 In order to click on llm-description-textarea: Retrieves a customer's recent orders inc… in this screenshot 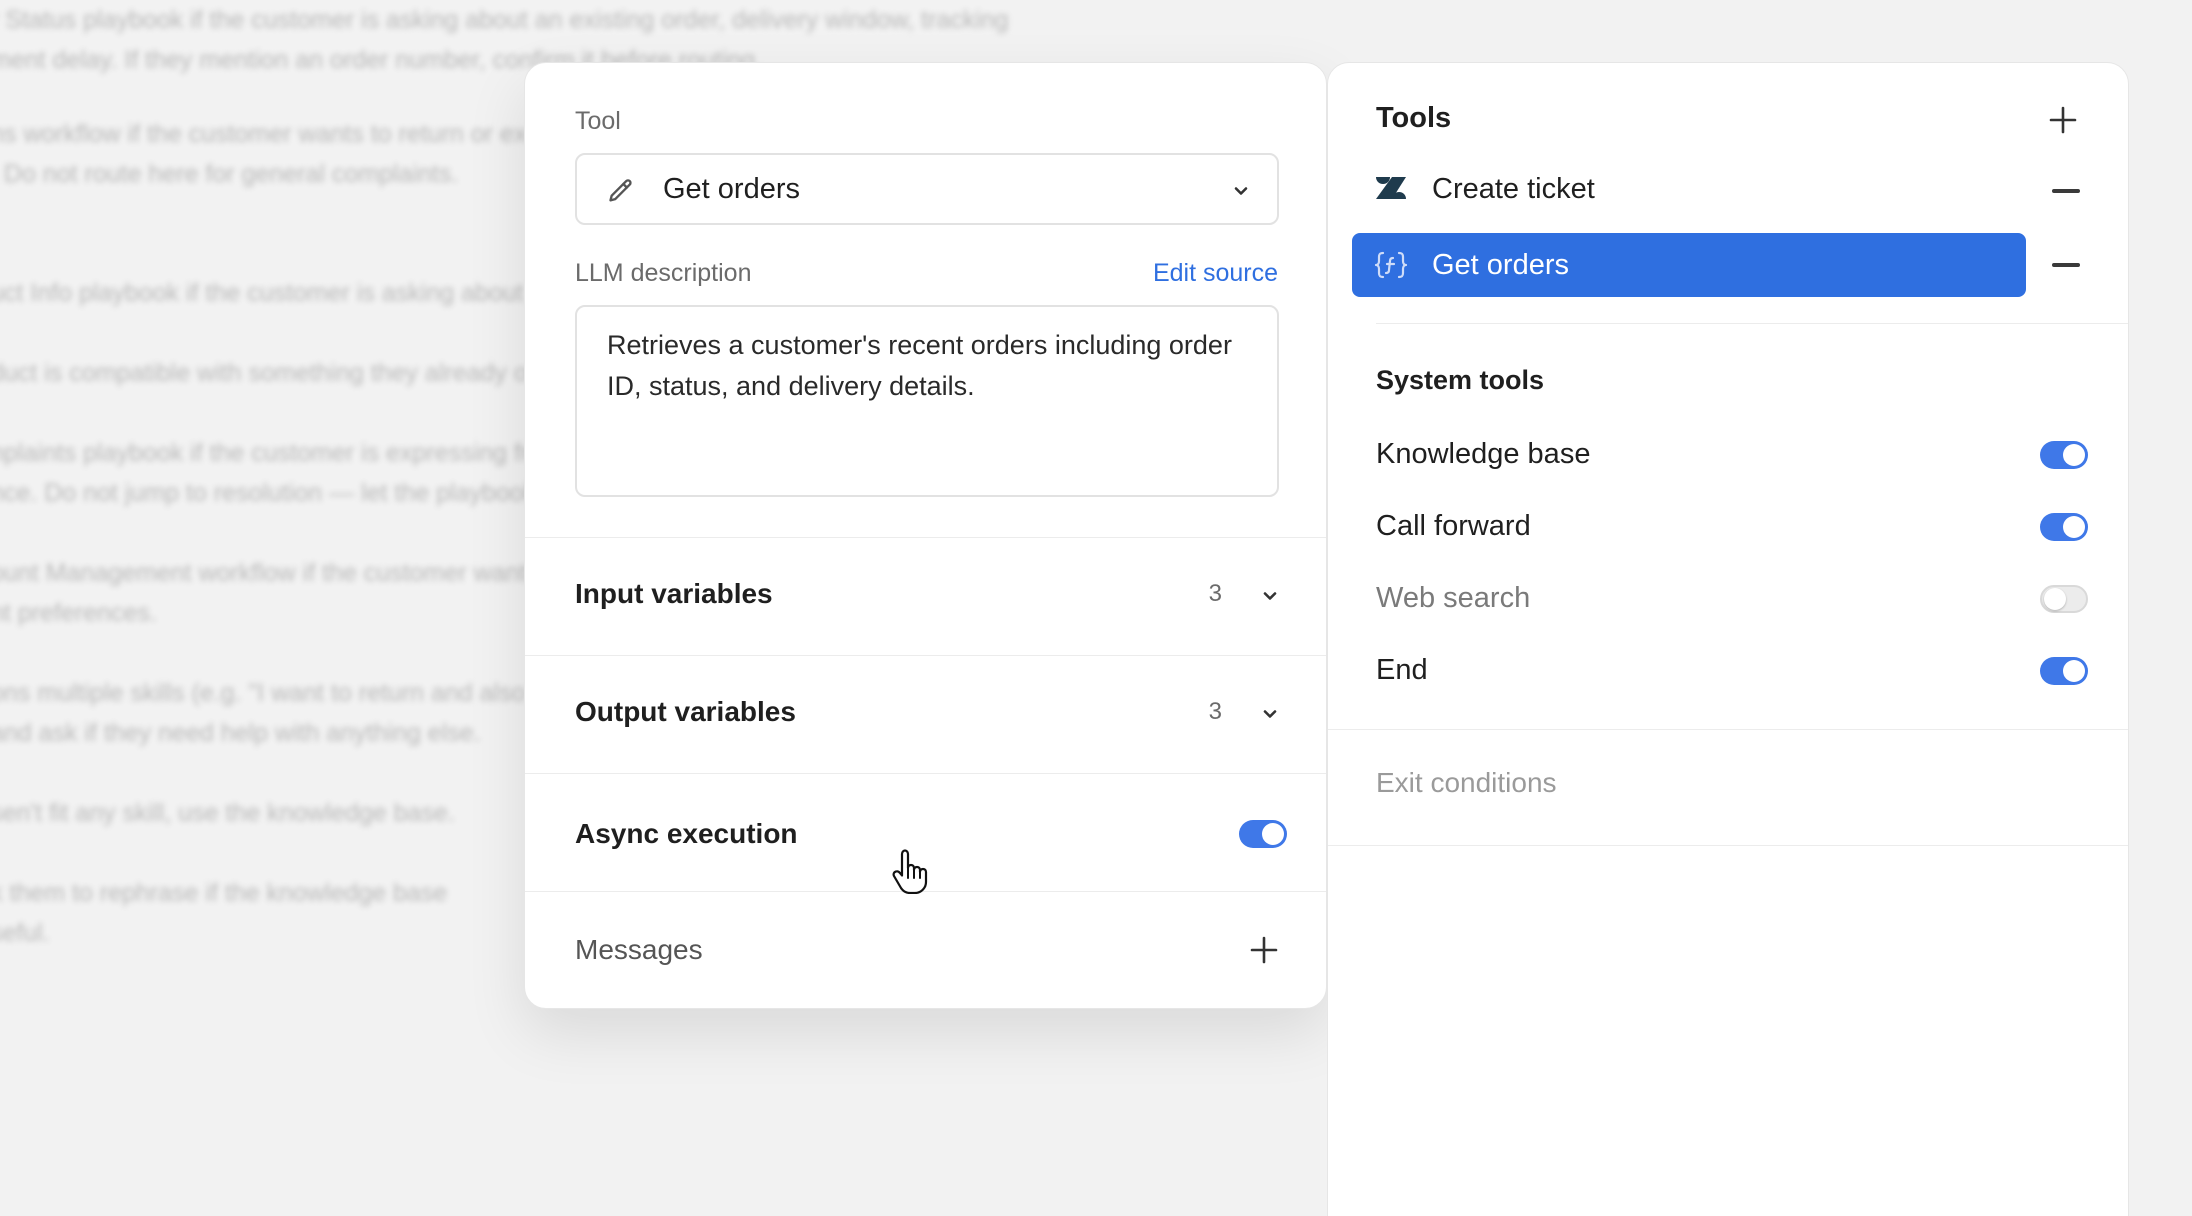, I will do `click(927, 401)`.